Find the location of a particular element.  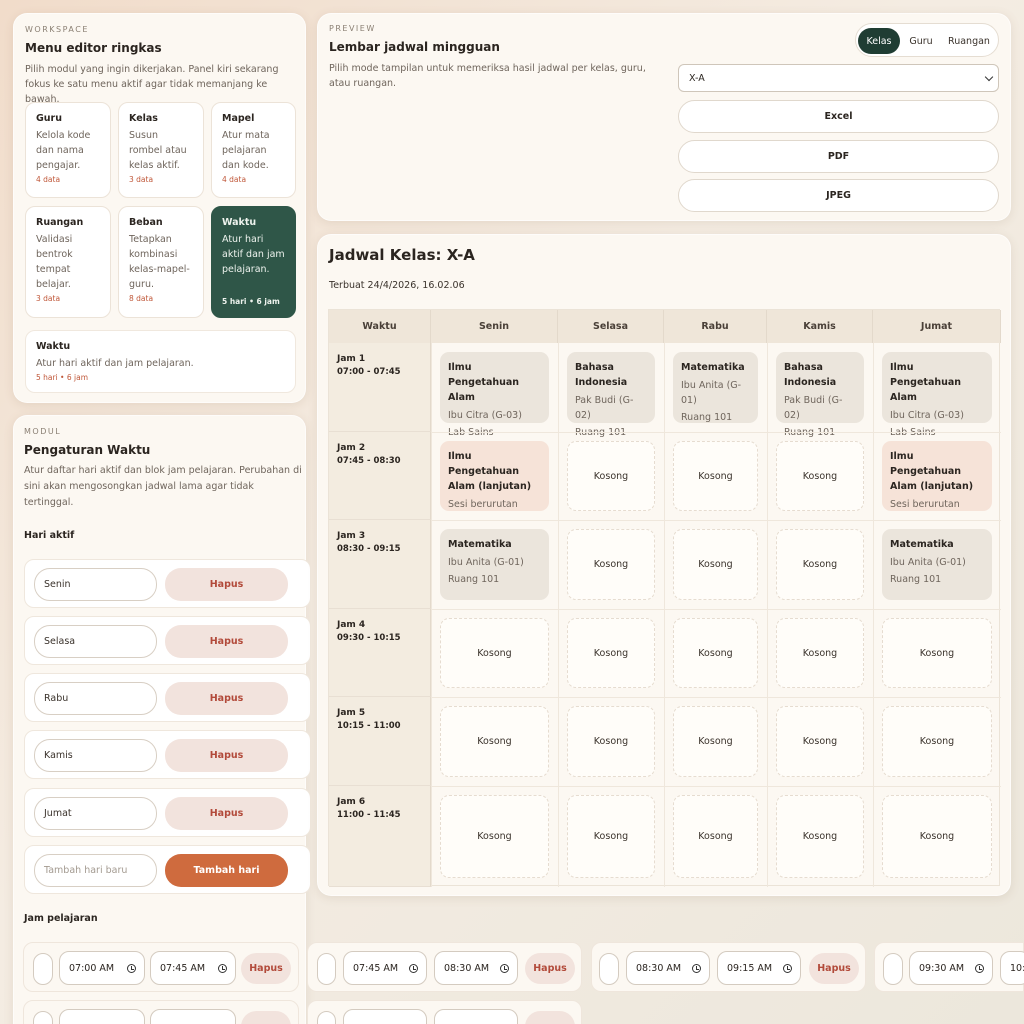

lesson-room: Ruang 101 is located at coordinates (916, 579).